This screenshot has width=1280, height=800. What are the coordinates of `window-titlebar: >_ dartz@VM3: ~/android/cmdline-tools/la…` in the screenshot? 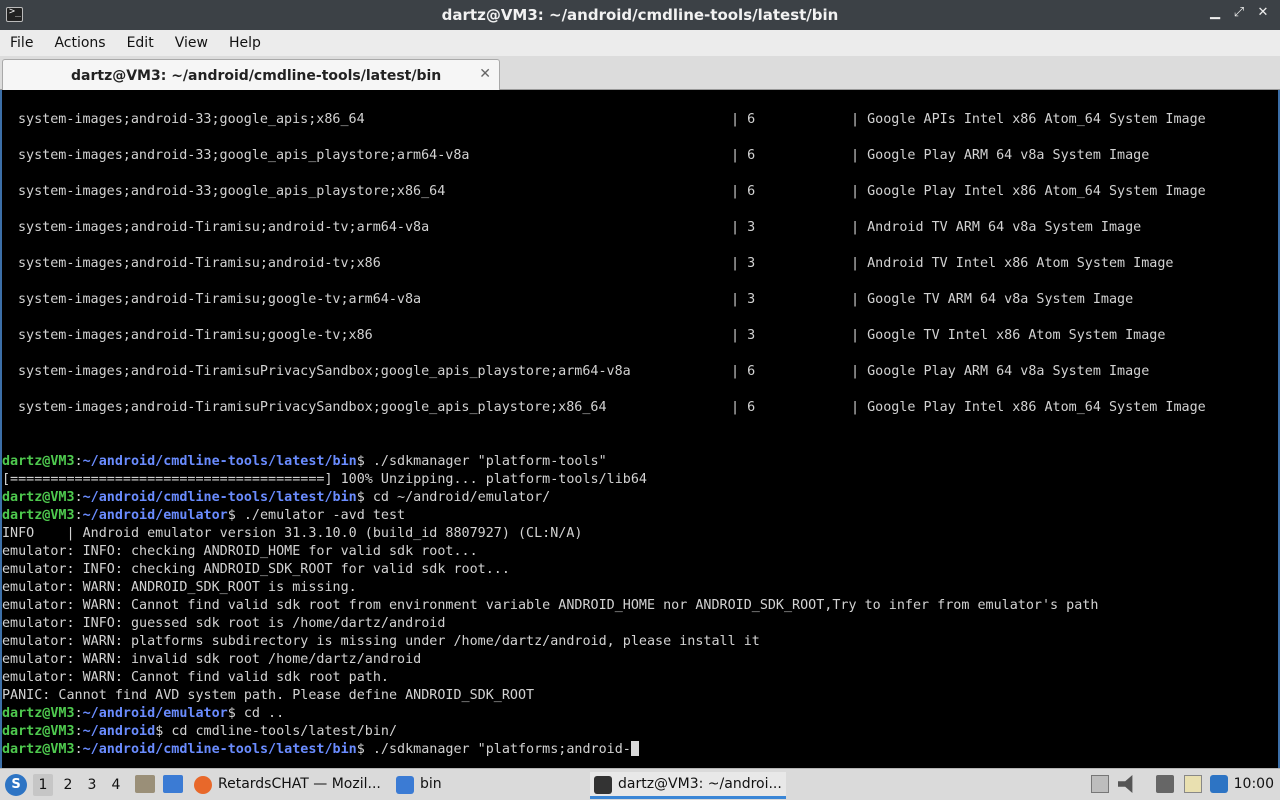 It's located at (640, 15).